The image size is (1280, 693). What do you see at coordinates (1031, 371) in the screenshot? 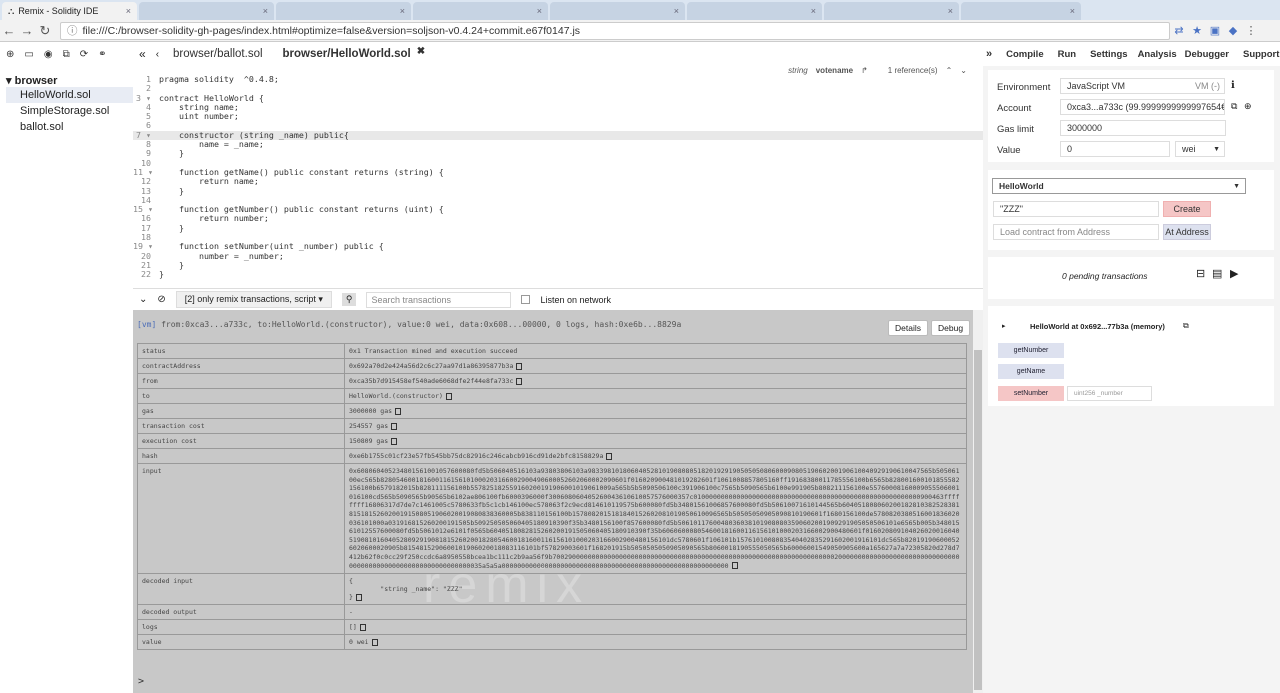
I see `getname-button: getName` at bounding box center [1031, 371].